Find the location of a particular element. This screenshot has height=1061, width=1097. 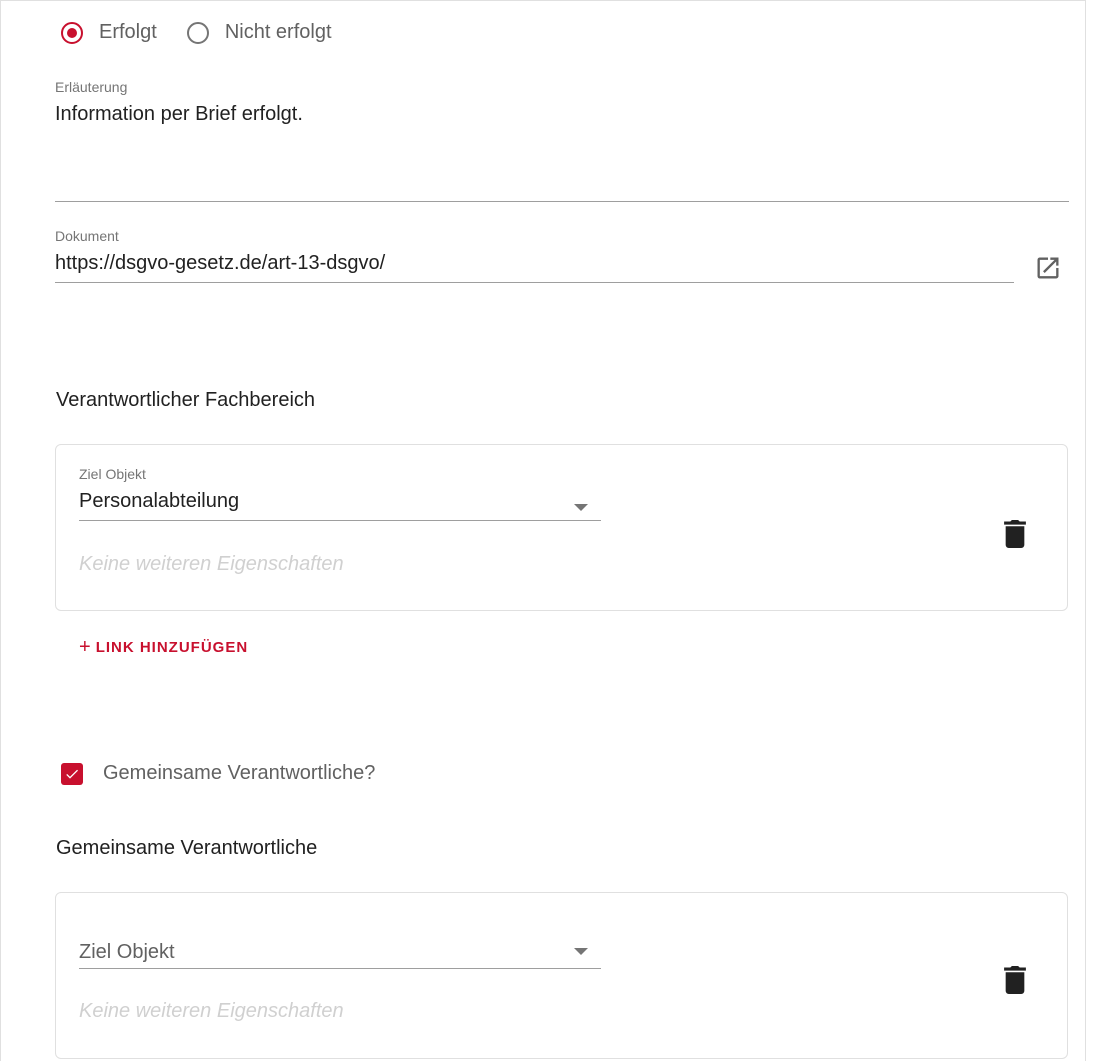

document-field: https://dsgvo-gesetz.de/art-13-dsgvo/ is located at coordinates (220, 263).